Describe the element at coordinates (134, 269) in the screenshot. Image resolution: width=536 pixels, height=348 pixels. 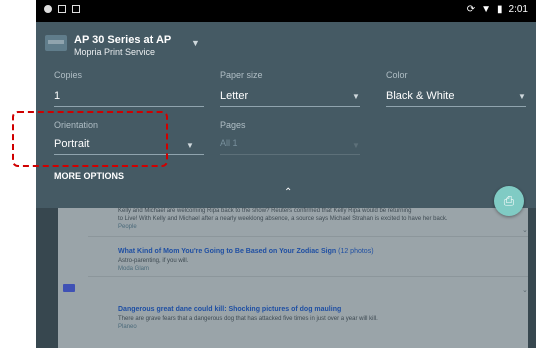
I see `article-source: Moda Glam` at that location.